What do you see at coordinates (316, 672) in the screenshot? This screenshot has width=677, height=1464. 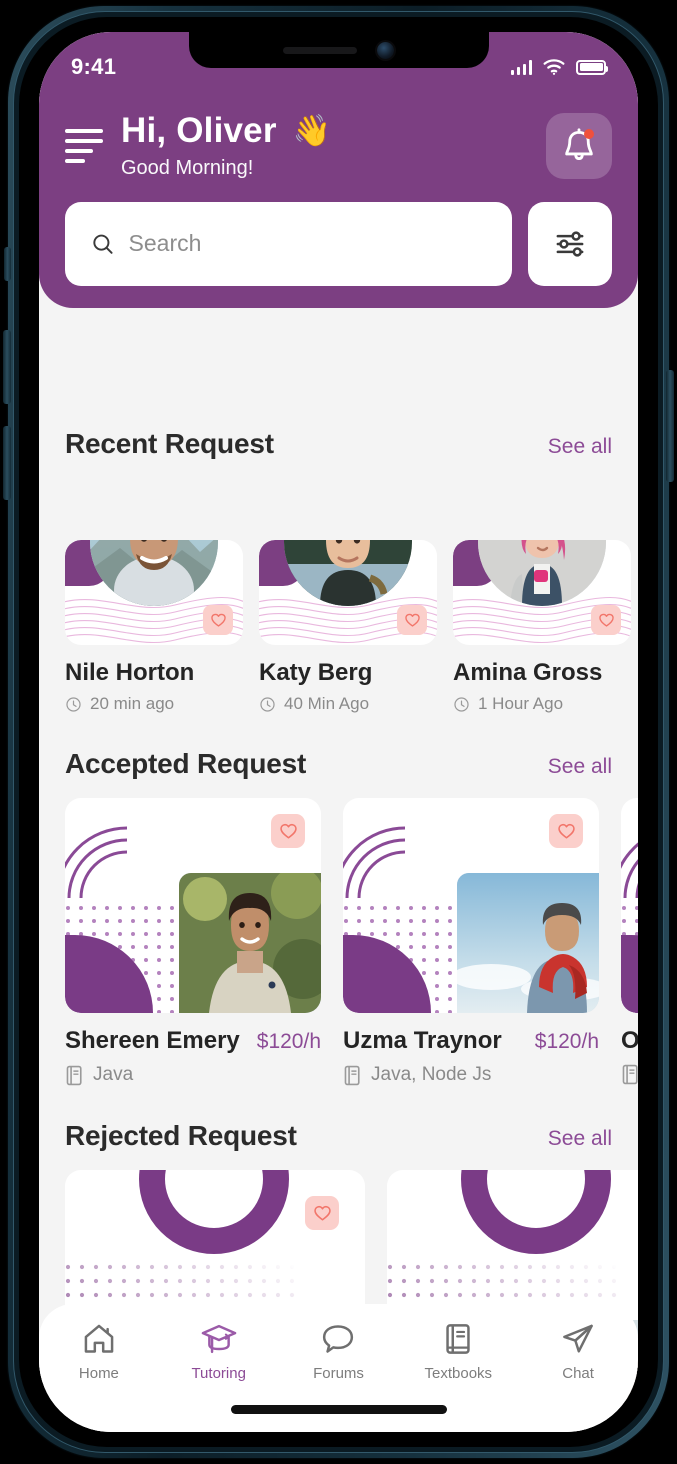 I see `person-name: Katy Berg` at bounding box center [316, 672].